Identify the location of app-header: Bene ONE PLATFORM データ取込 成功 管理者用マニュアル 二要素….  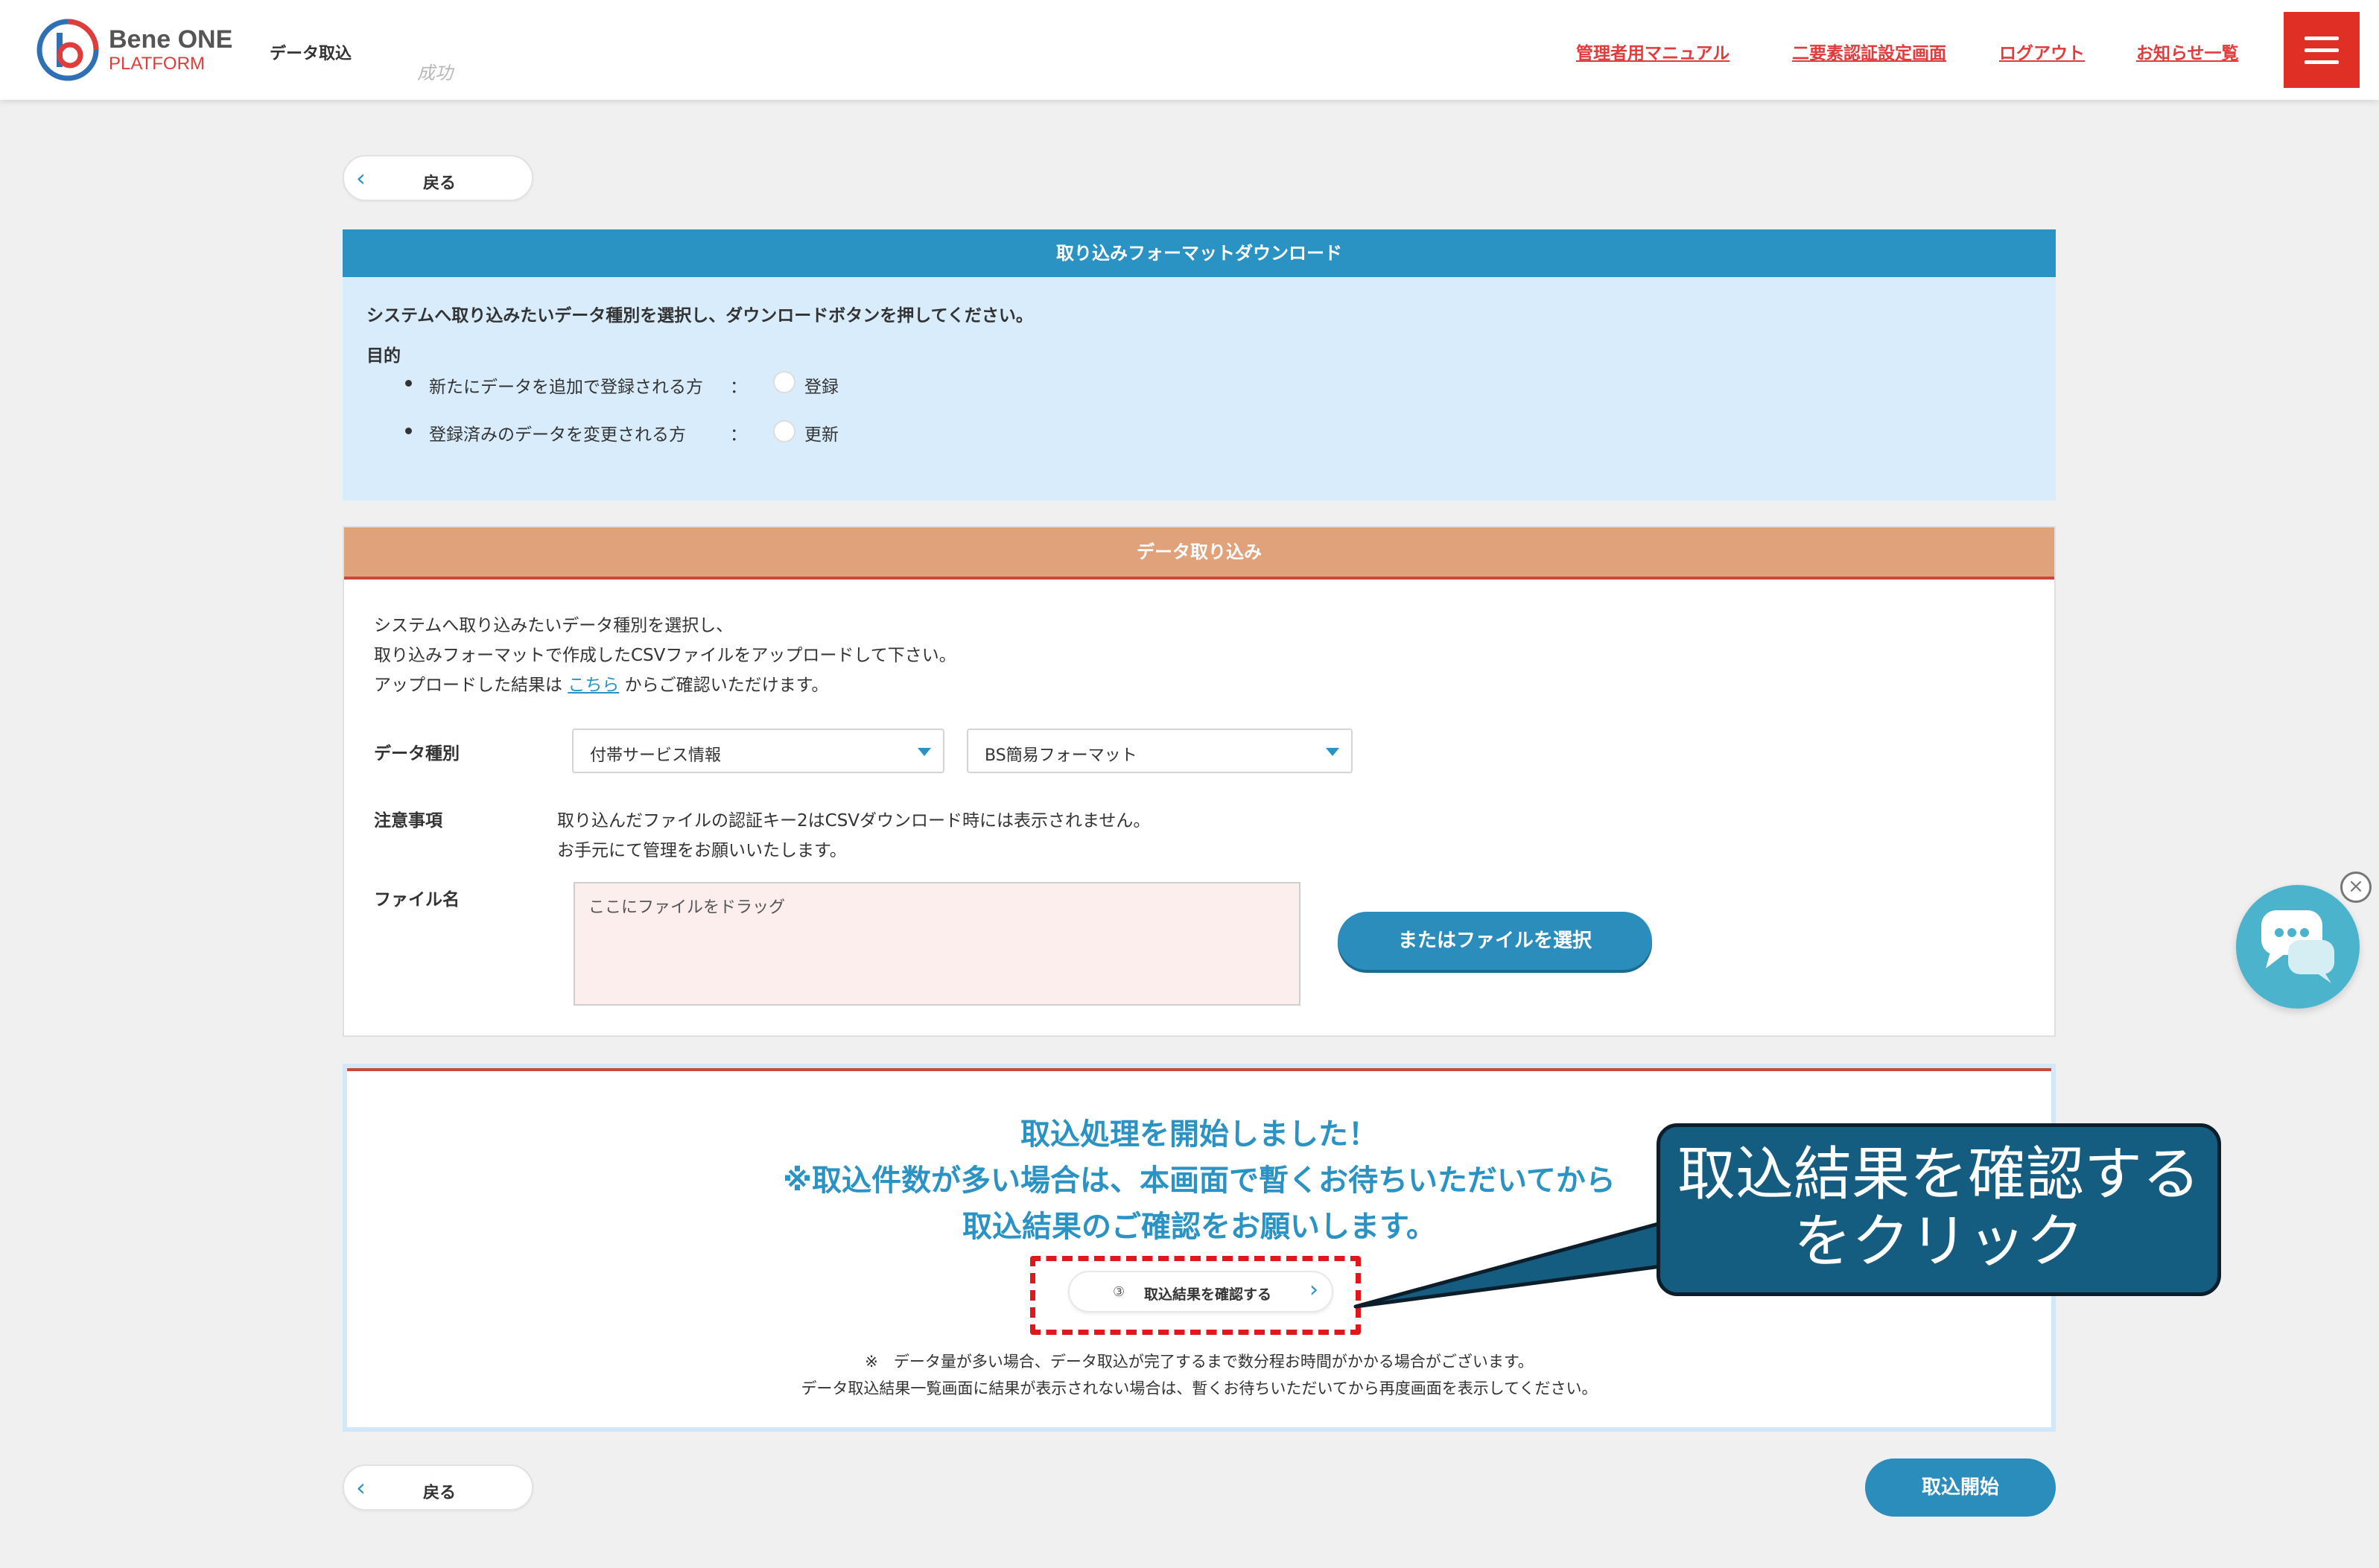
(1189, 50).